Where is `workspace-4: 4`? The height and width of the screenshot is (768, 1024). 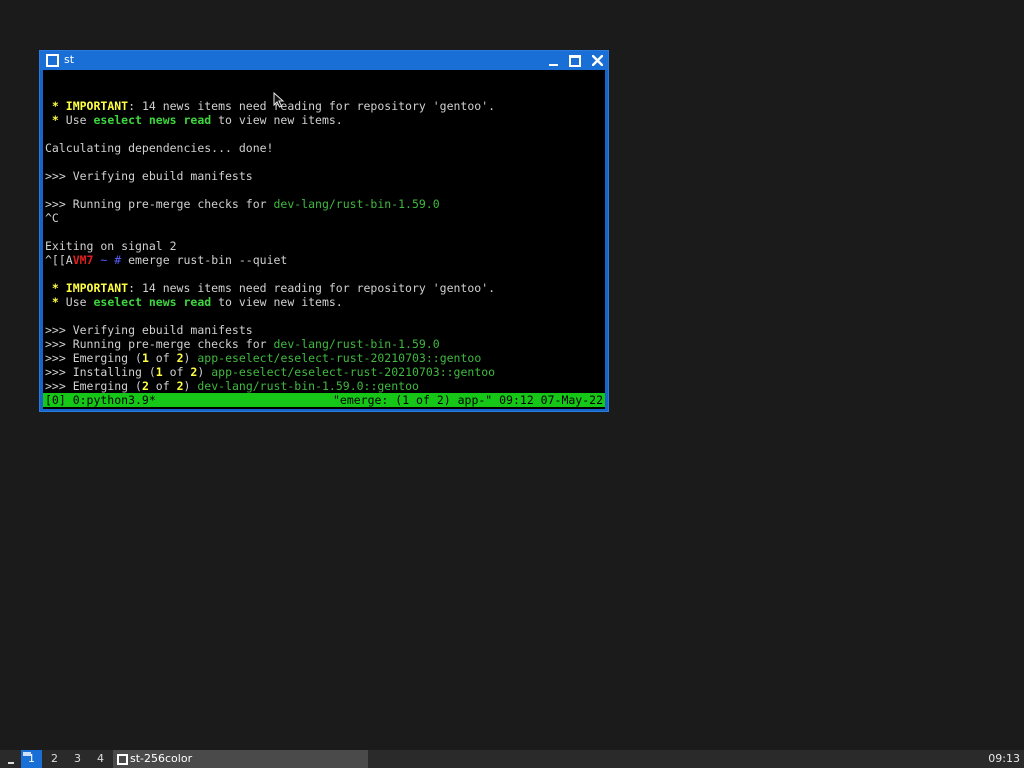 workspace-4: 4 is located at coordinates (100, 759).